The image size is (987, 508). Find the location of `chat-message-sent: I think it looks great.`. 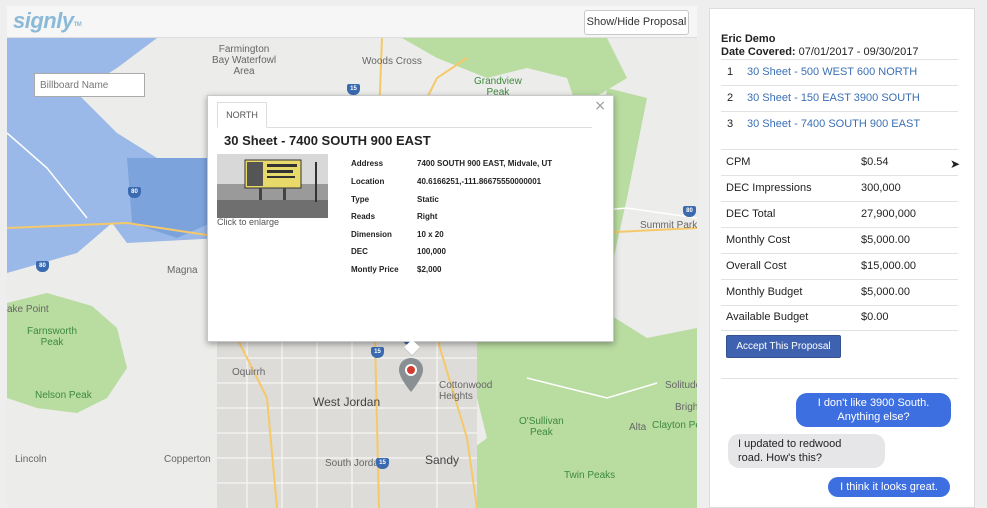

chat-message-sent: I think it looks great. is located at coordinates (889, 487).